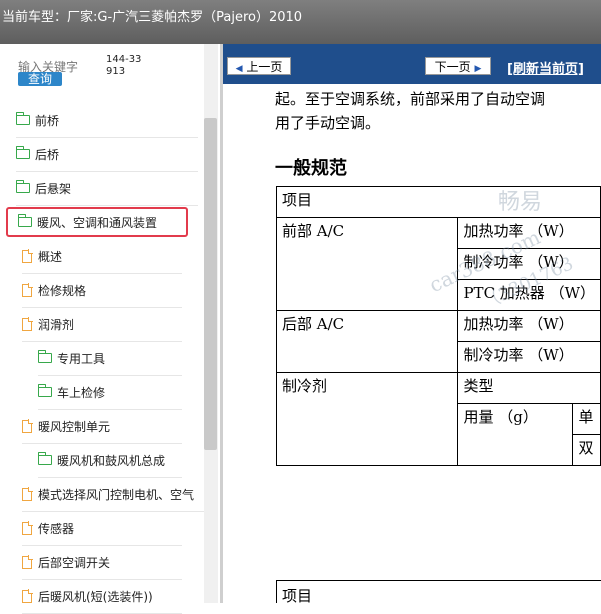 The image size is (601, 614). What do you see at coordinates (529, 388) in the screenshot?
I see `table-cell: 类型` at bounding box center [529, 388].